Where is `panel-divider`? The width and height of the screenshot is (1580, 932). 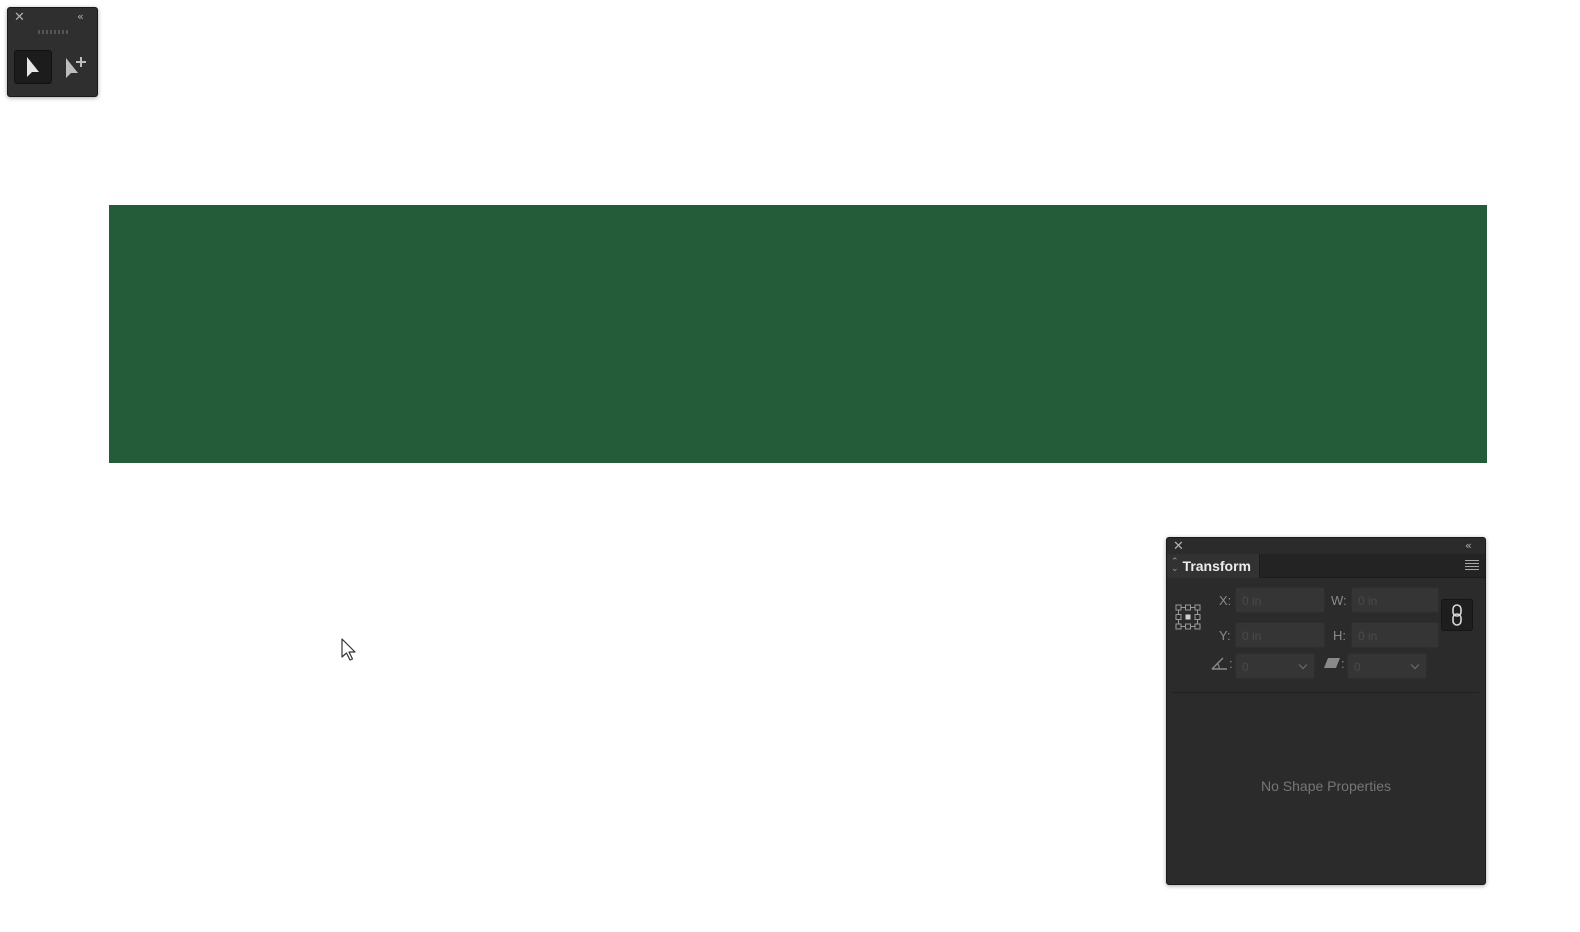 panel-divider is located at coordinates (1326, 692).